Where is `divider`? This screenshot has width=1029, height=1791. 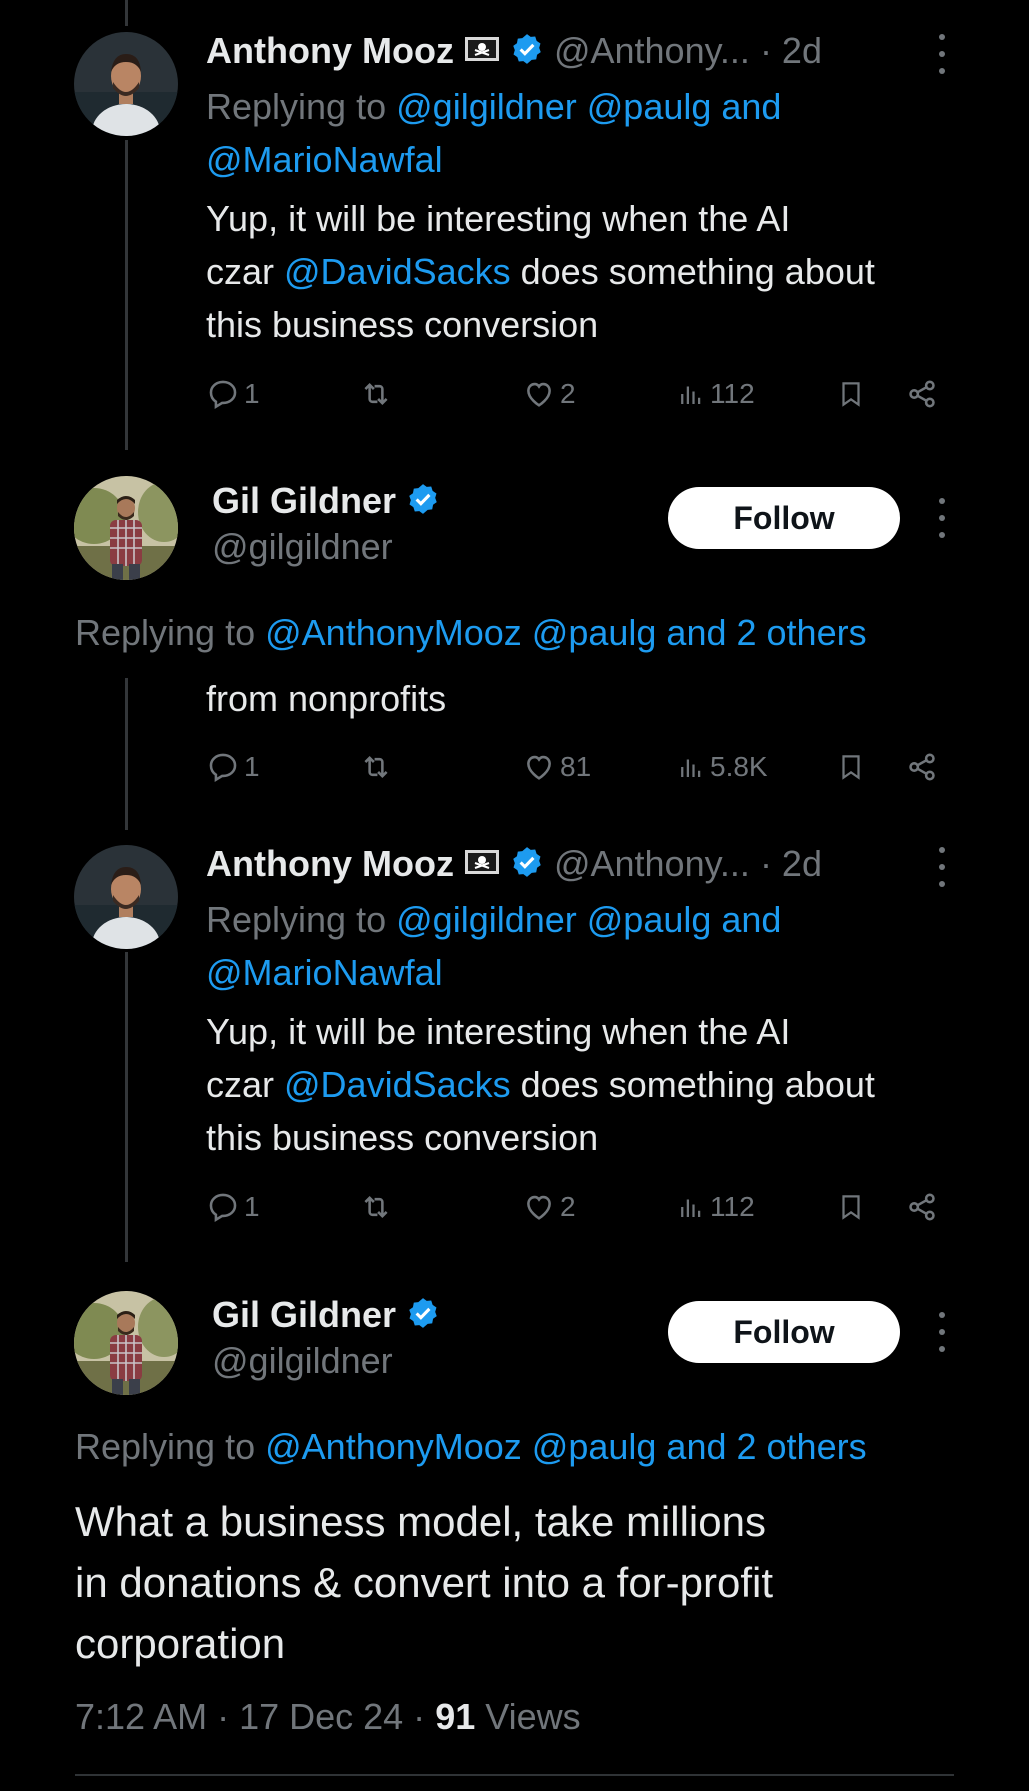 divider is located at coordinates (514, 1775).